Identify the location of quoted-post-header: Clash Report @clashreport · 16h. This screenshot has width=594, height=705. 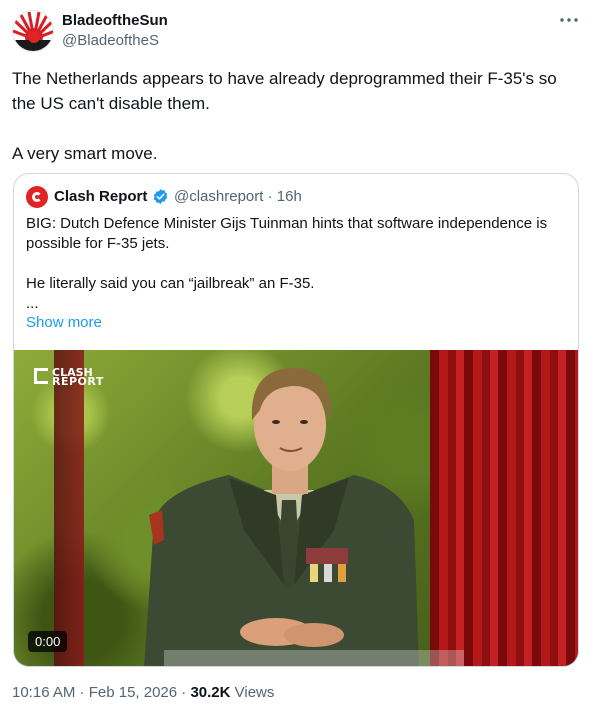
(296, 197).